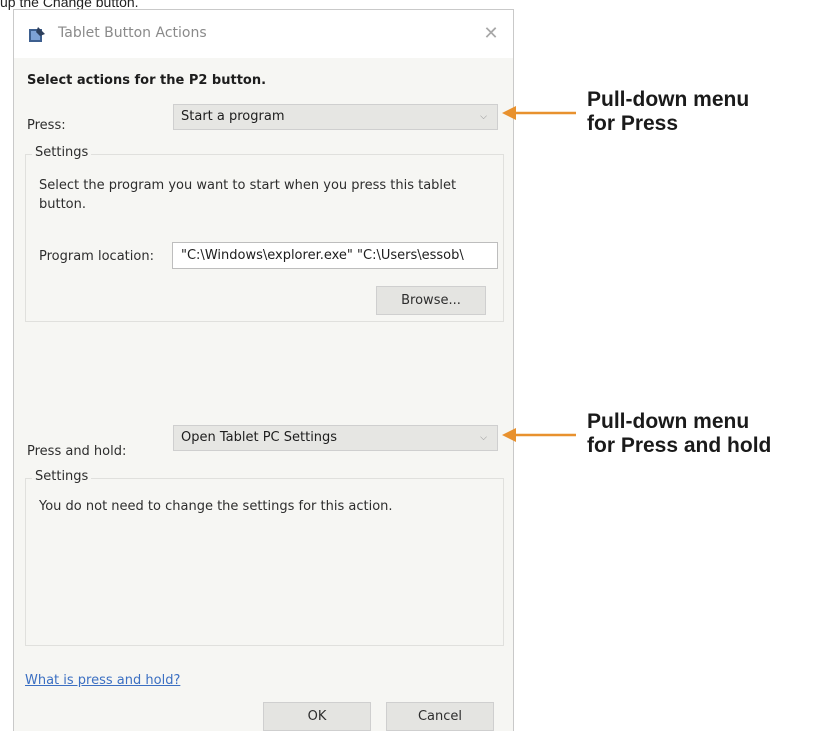  What do you see at coordinates (668, 421) in the screenshot?
I see `press-and-hold-callout-line-1: Pull-down menu` at bounding box center [668, 421].